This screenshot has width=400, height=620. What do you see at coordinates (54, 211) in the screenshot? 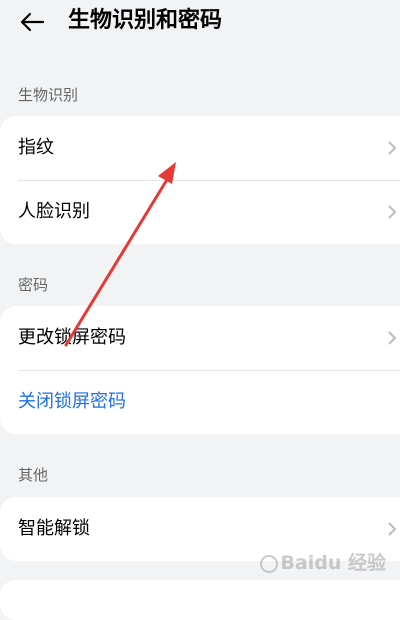
I see `face-recognition-label: 人脸识别` at bounding box center [54, 211].